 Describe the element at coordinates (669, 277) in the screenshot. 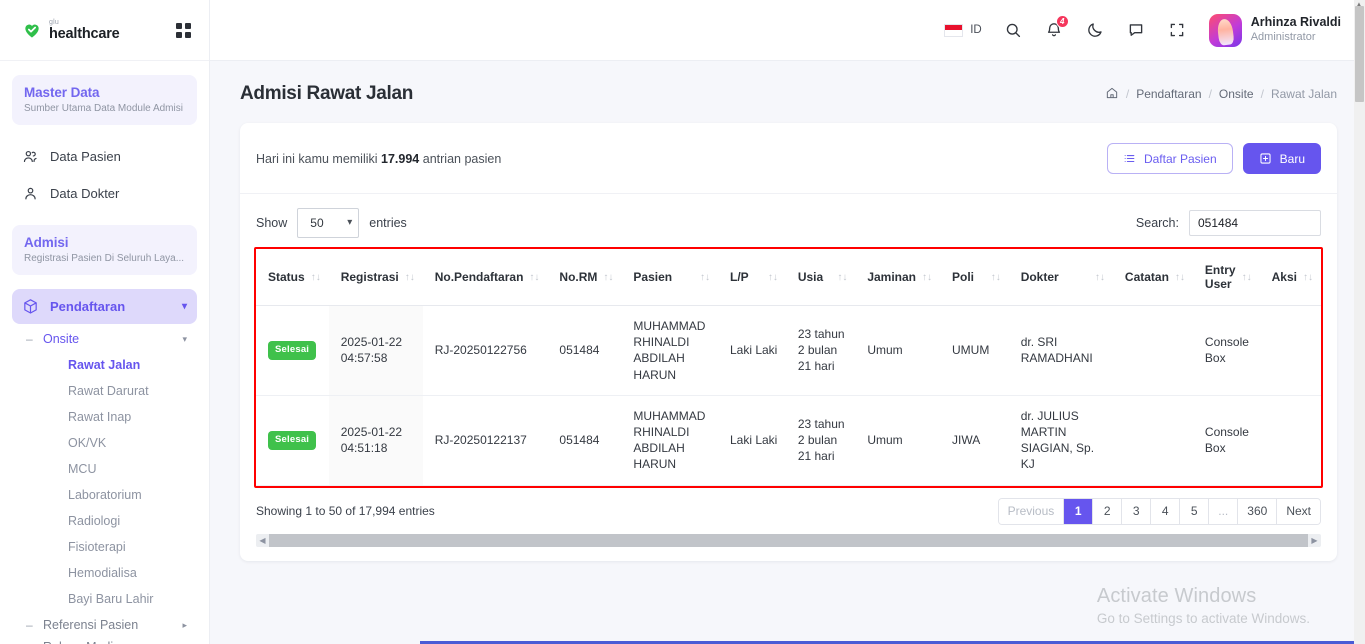

I see `col-pasien: Pasien ↑↓` at that location.